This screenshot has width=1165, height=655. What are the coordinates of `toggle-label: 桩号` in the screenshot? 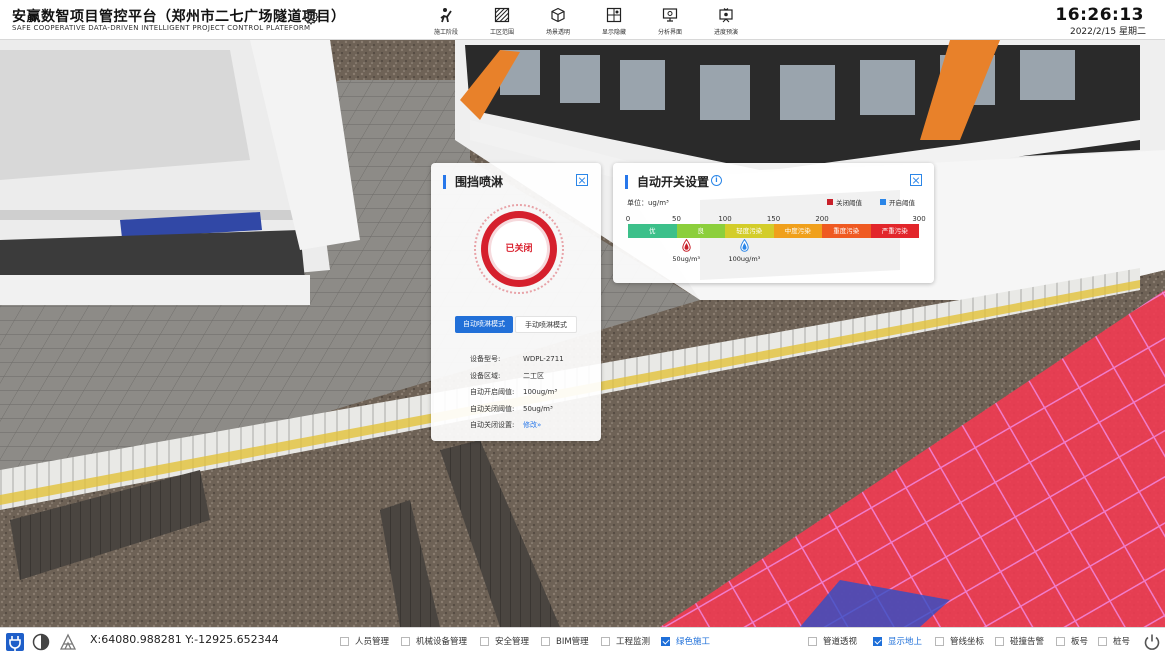 It's located at (1122, 642).